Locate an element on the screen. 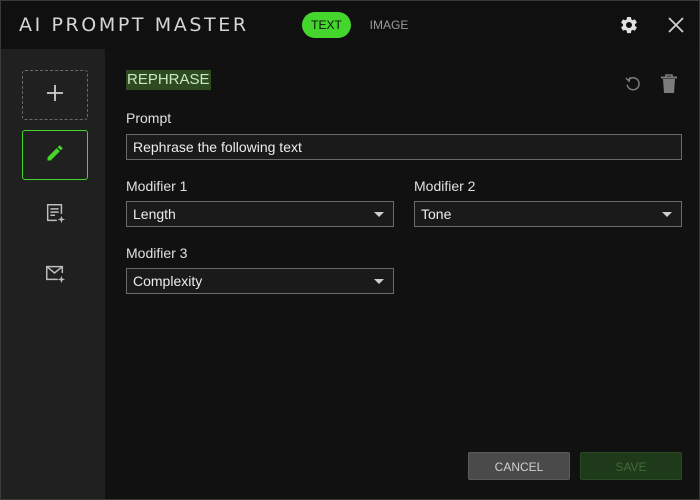 The width and height of the screenshot is (700, 500). modifier-1-select: Length is located at coordinates (260, 214).